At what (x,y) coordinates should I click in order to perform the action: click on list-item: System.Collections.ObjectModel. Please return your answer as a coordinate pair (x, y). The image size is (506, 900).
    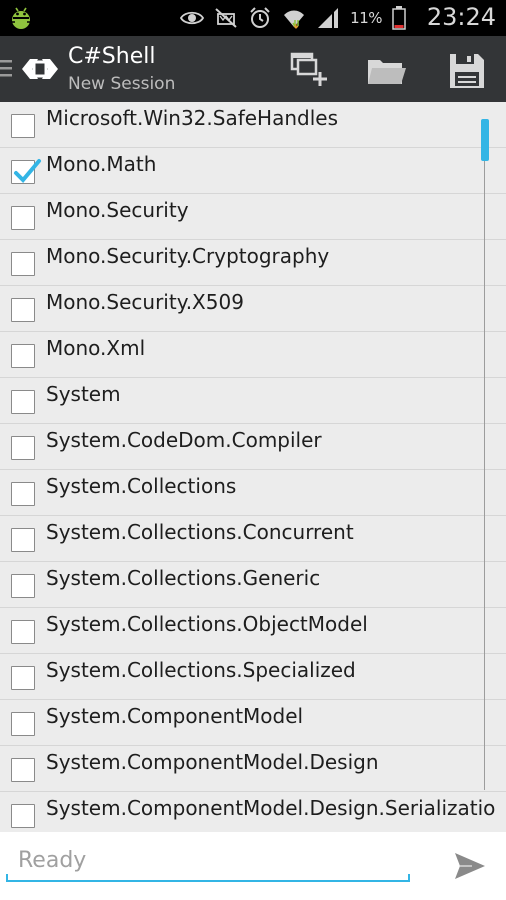
    Looking at the image, I should click on (253, 631).